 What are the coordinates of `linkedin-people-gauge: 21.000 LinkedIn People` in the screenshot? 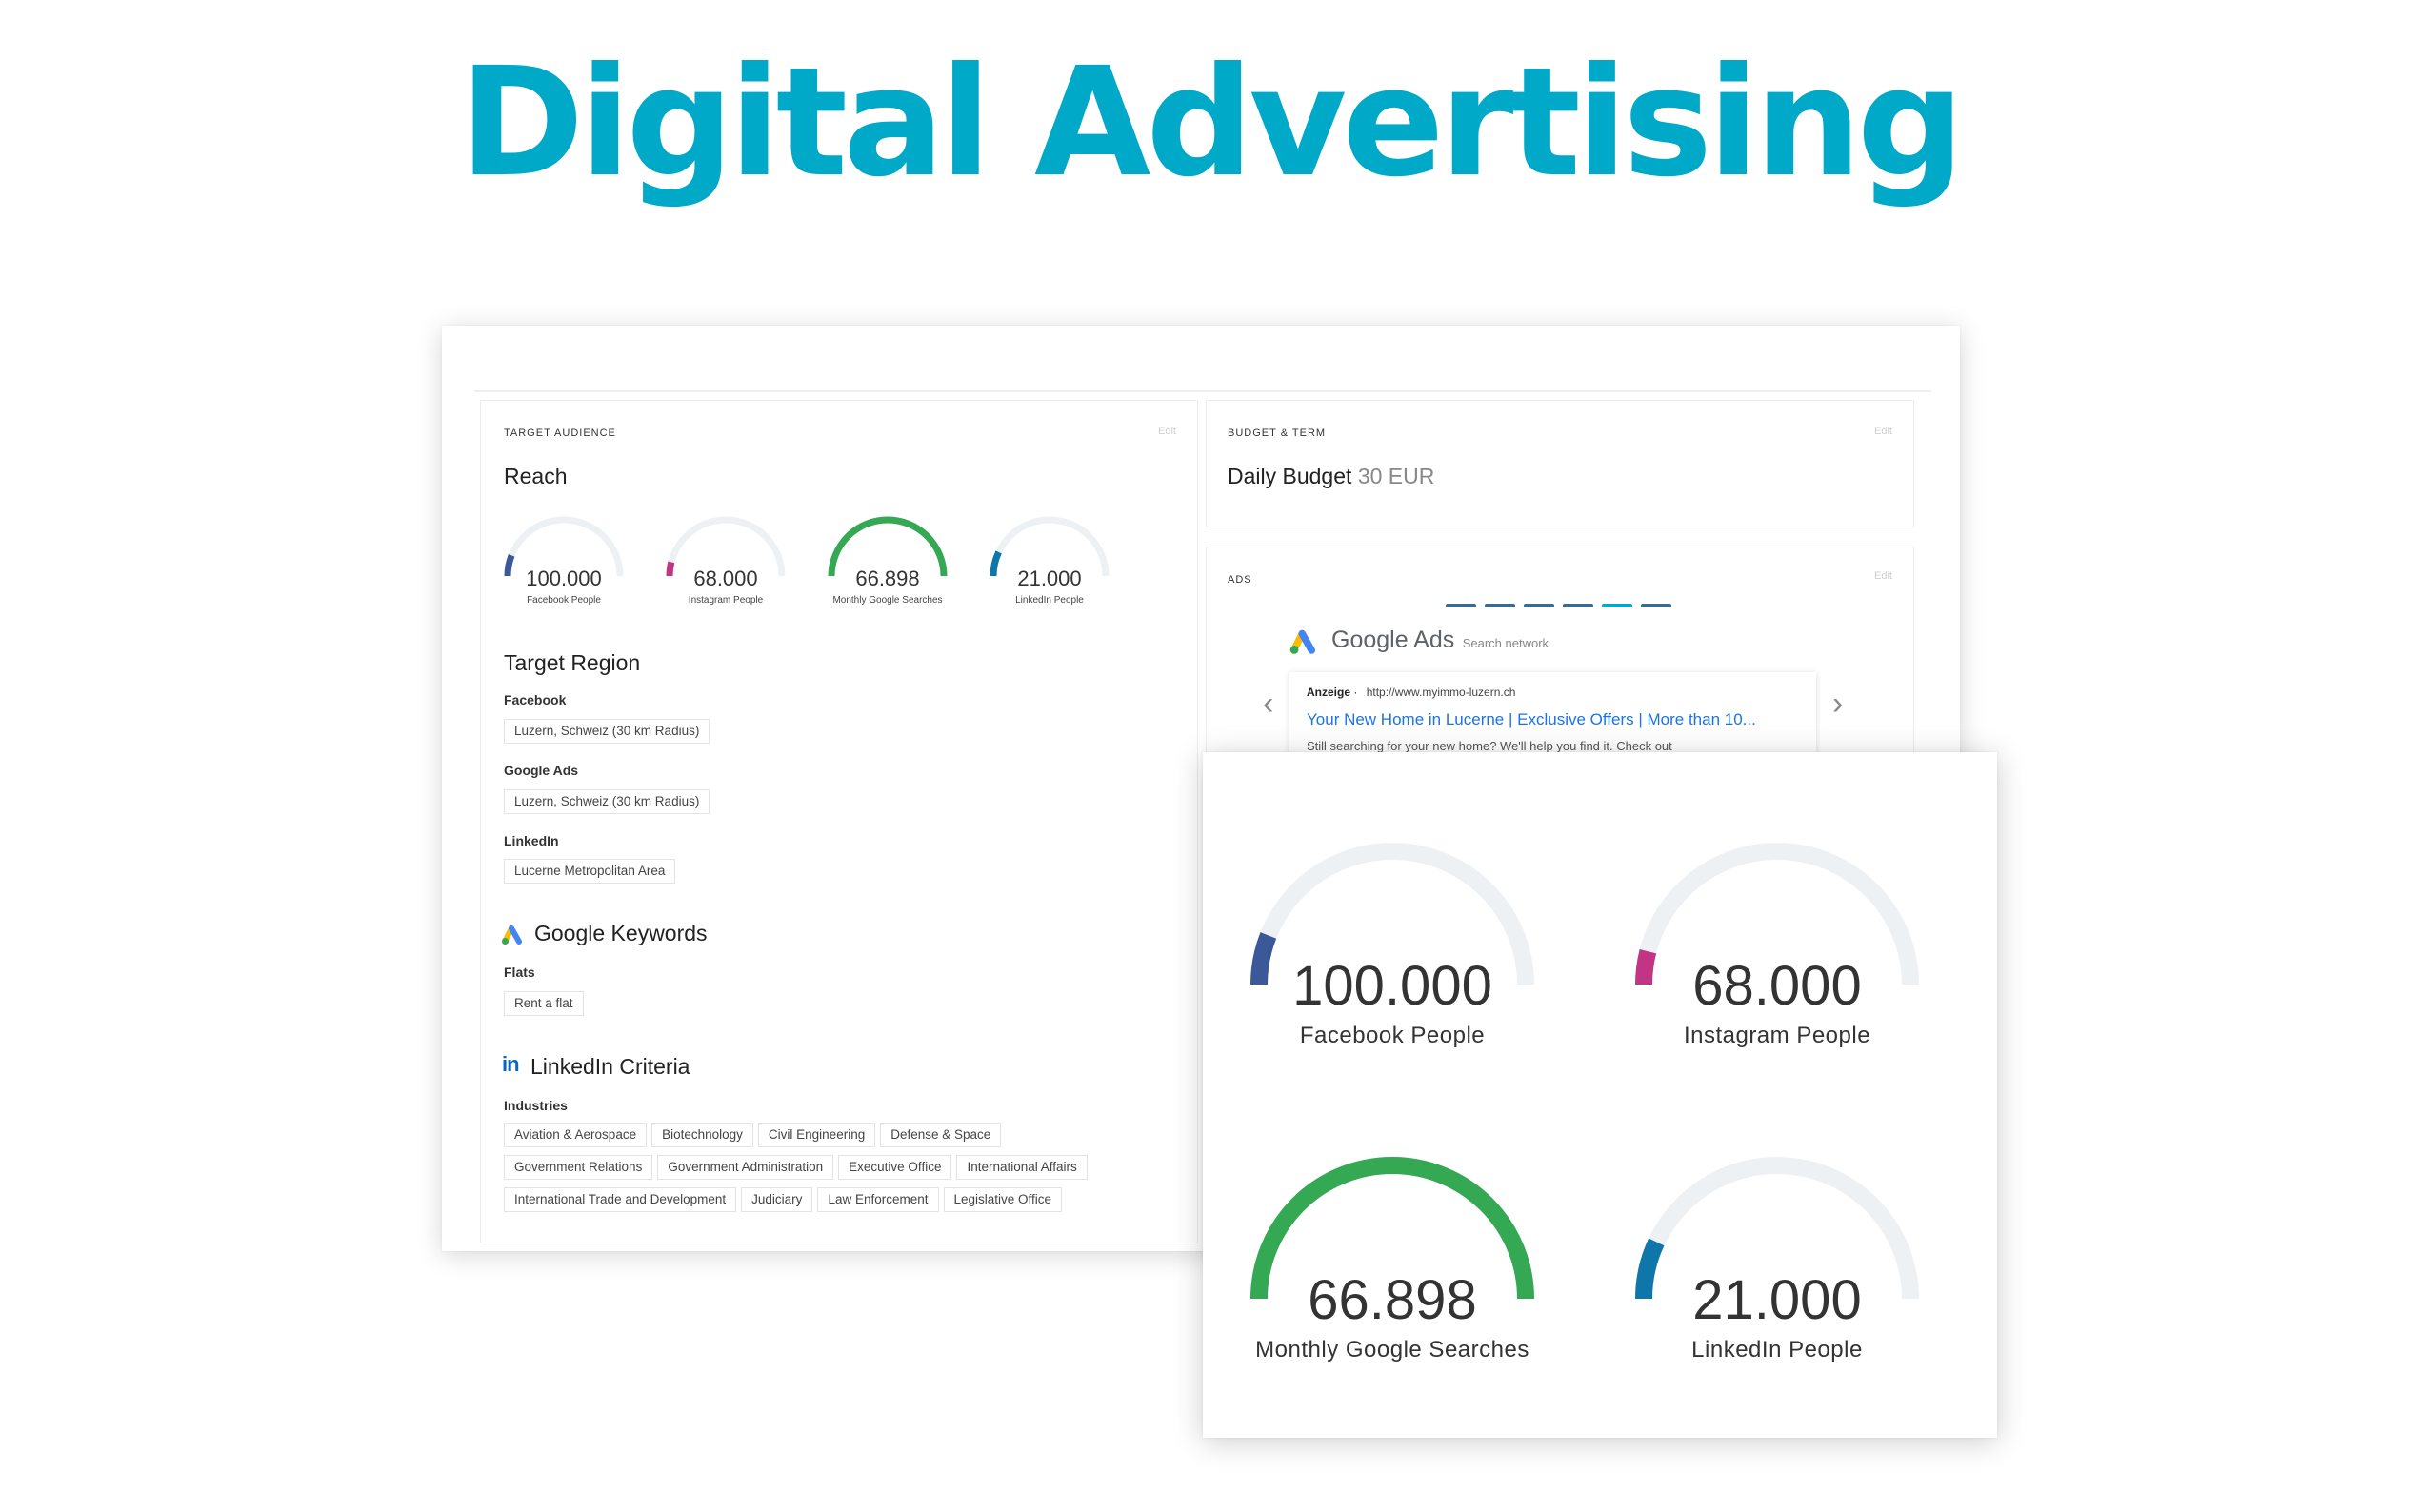 It's located at (1777, 1270).